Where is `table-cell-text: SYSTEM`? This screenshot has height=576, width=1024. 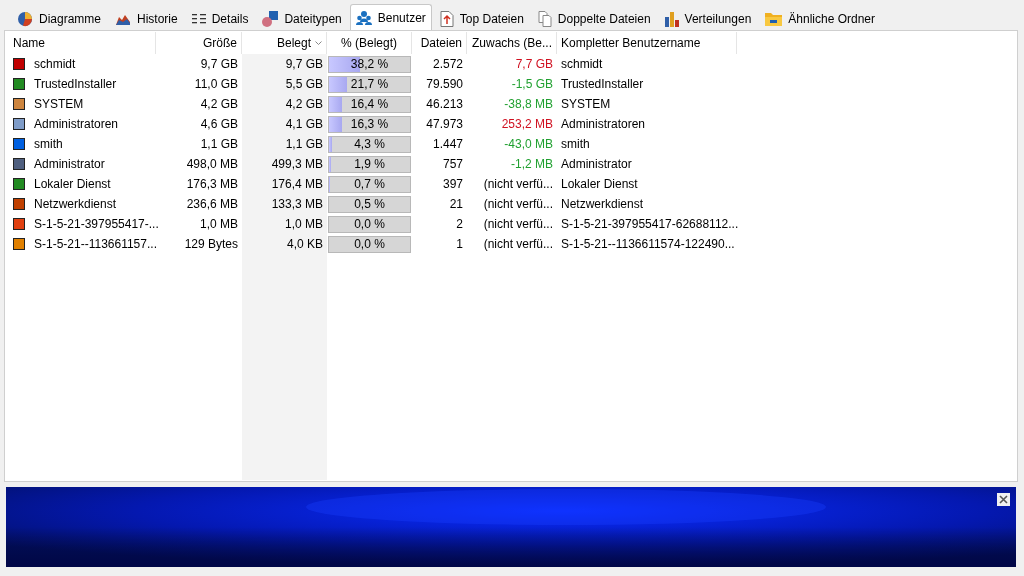 table-cell-text: SYSTEM is located at coordinates (586, 104).